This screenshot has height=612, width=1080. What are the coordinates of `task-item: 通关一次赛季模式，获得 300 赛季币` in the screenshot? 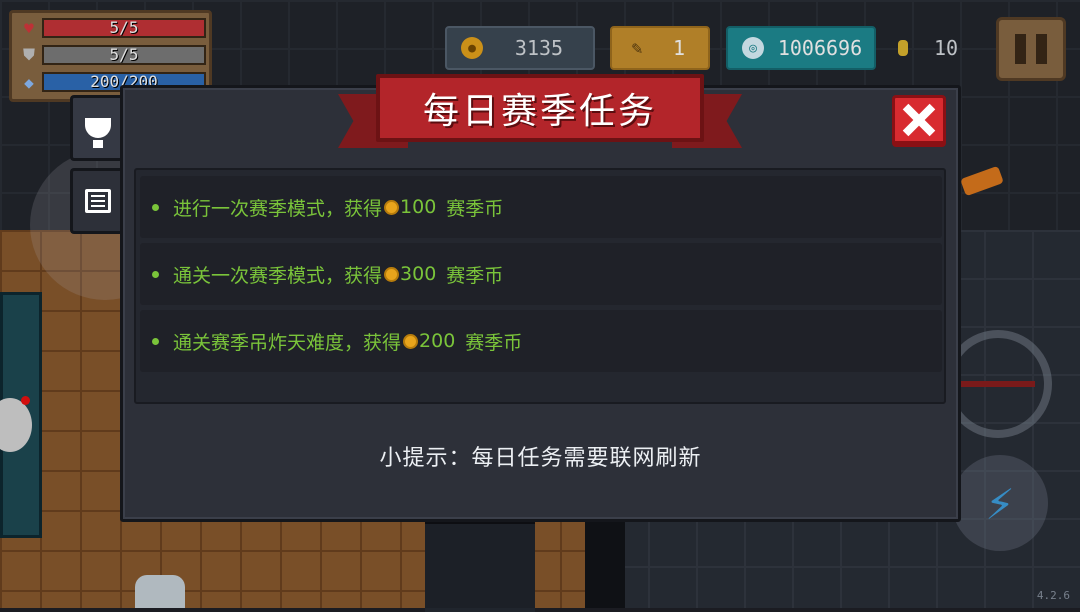 It's located at (541, 274).